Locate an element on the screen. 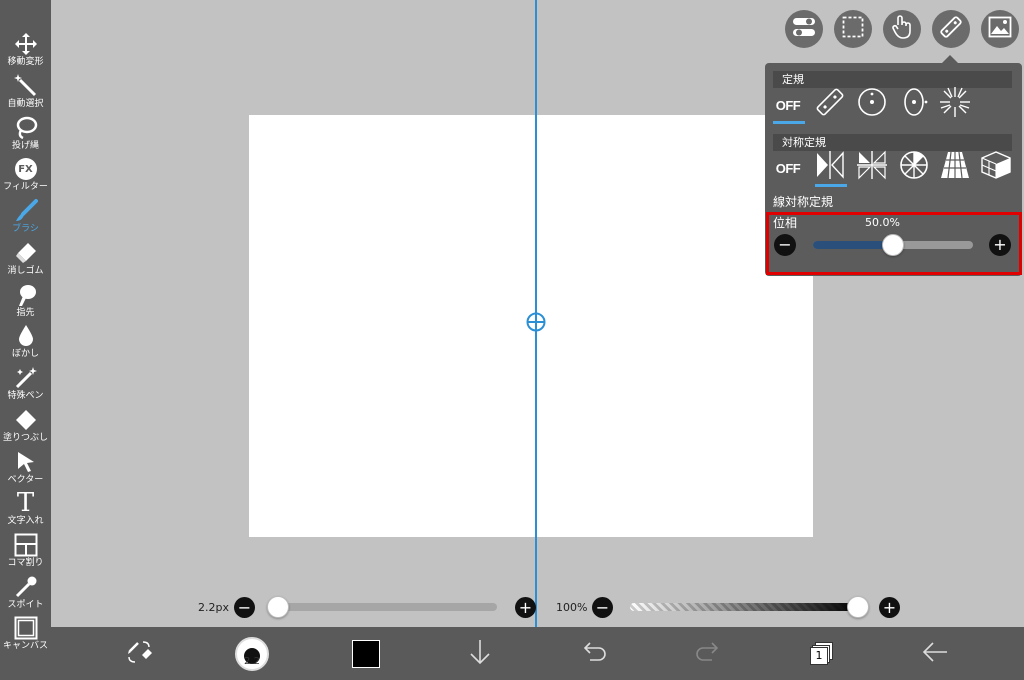 This screenshot has height=680, width=1024. tool-label: 指先 is located at coordinates (25, 313).